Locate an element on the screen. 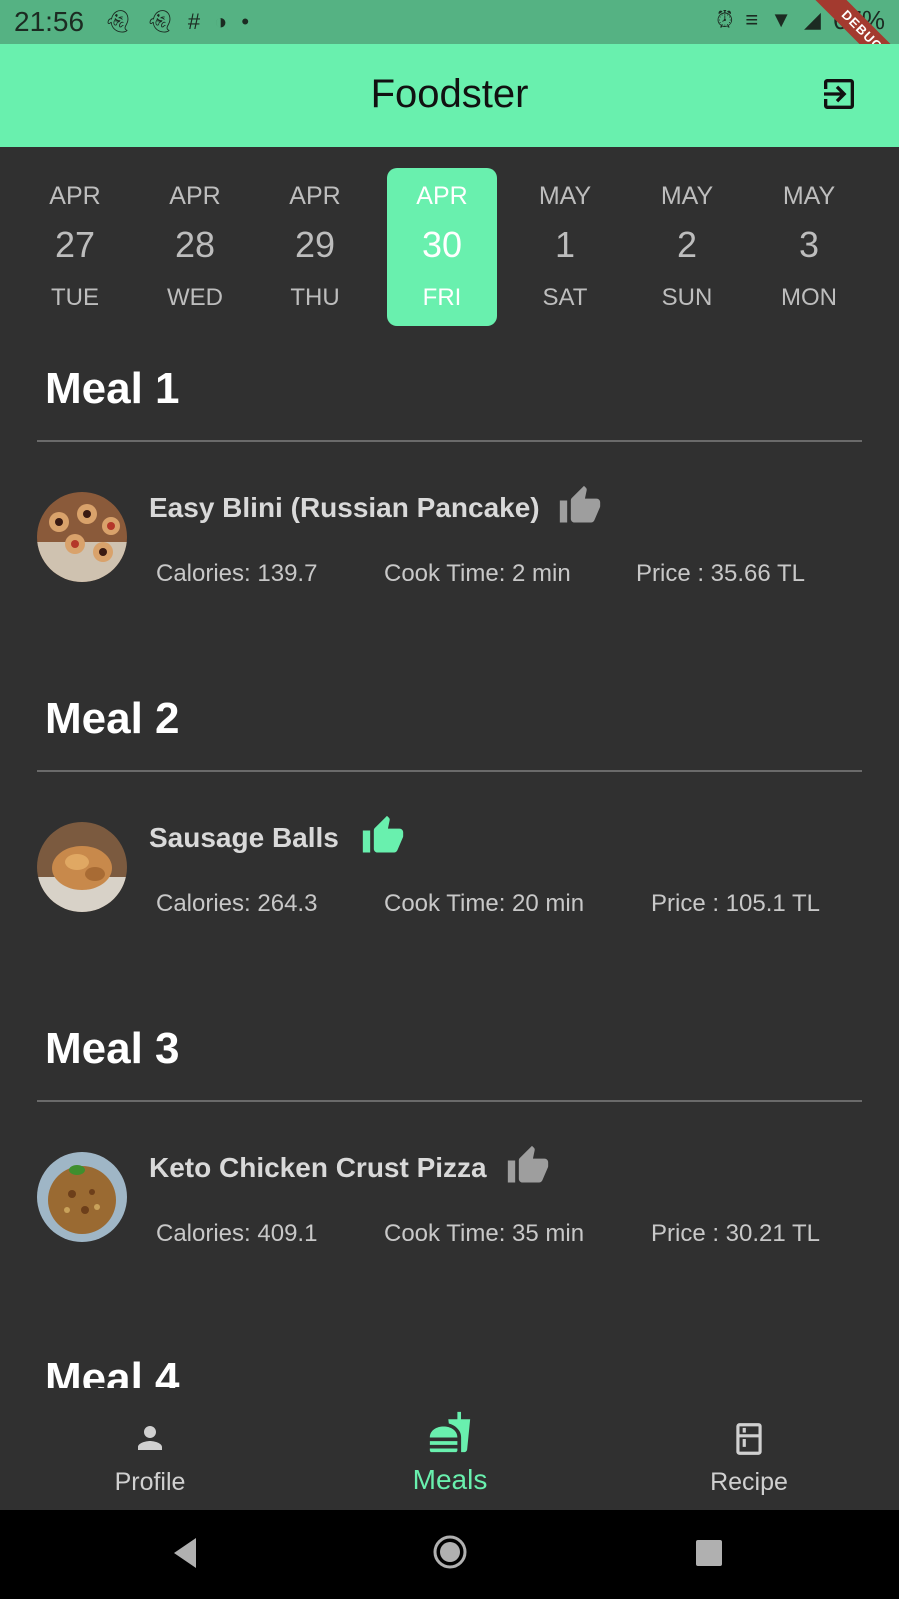  nav-meals: Meals is located at coordinates (450, 1449).